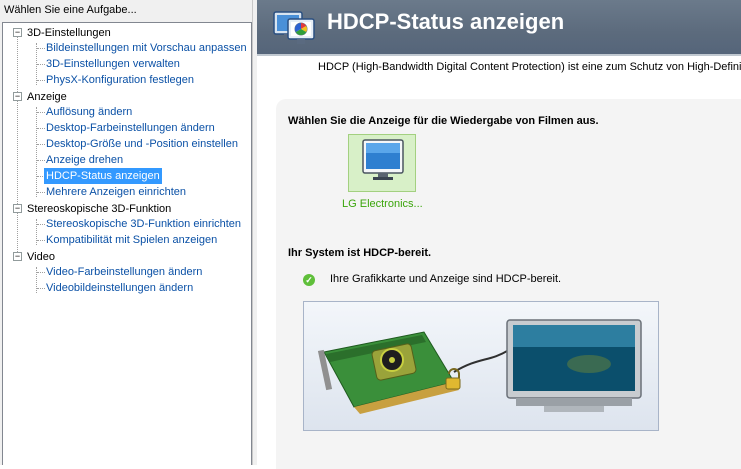 The height and width of the screenshot is (469, 741). I want to click on graphics-card-icon, so click(388, 372).